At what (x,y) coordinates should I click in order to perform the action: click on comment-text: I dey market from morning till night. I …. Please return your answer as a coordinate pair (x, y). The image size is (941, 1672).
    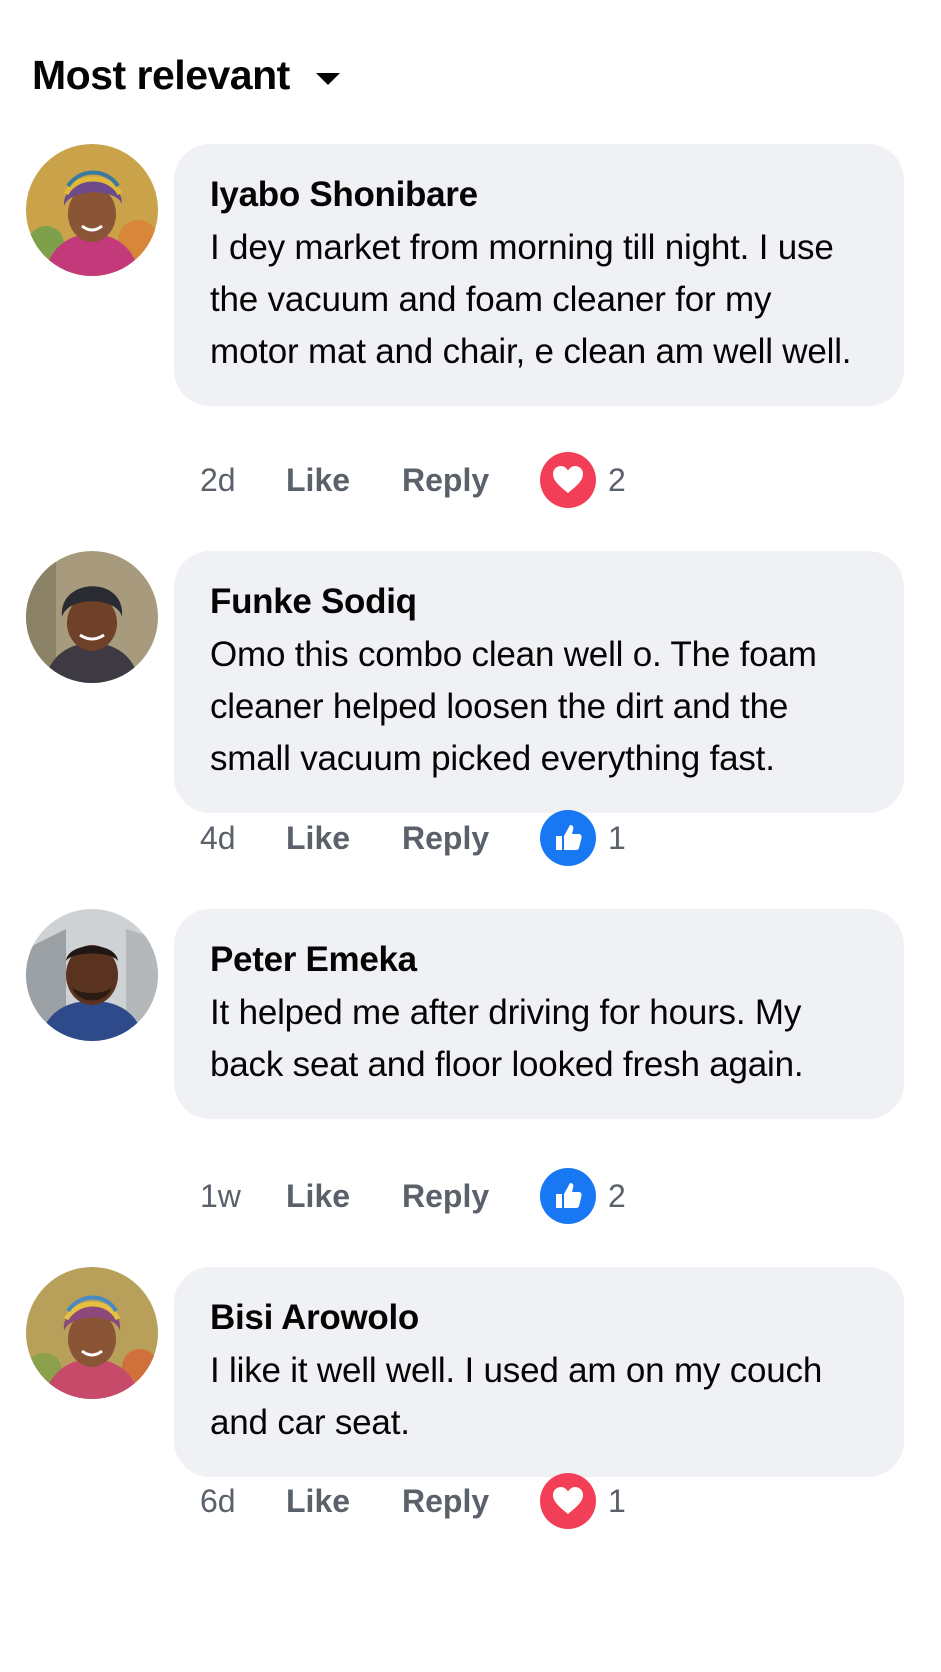
    Looking at the image, I should click on (531, 299).